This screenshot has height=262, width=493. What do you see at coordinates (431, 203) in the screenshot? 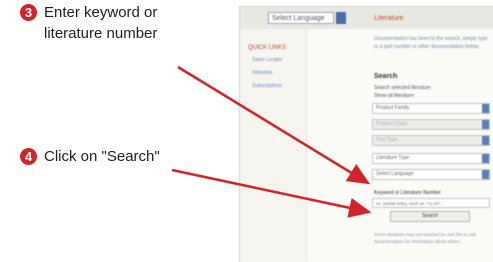
I see `keyword-input` at bounding box center [431, 203].